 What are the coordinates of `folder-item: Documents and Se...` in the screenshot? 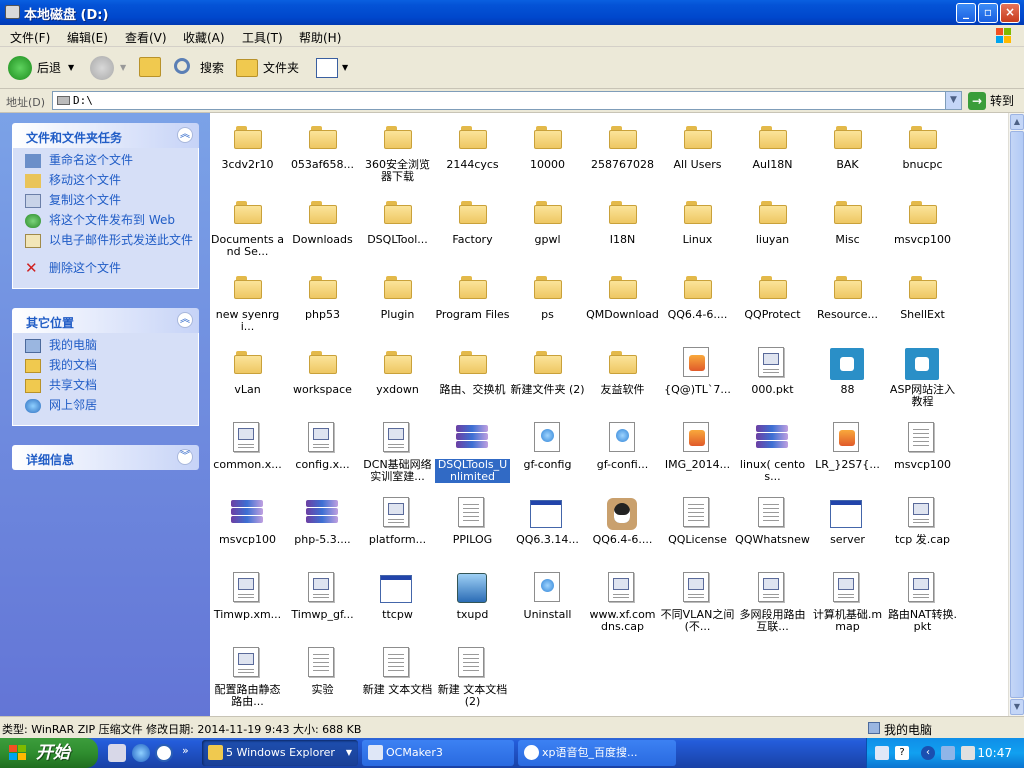 It's located at (247, 229).